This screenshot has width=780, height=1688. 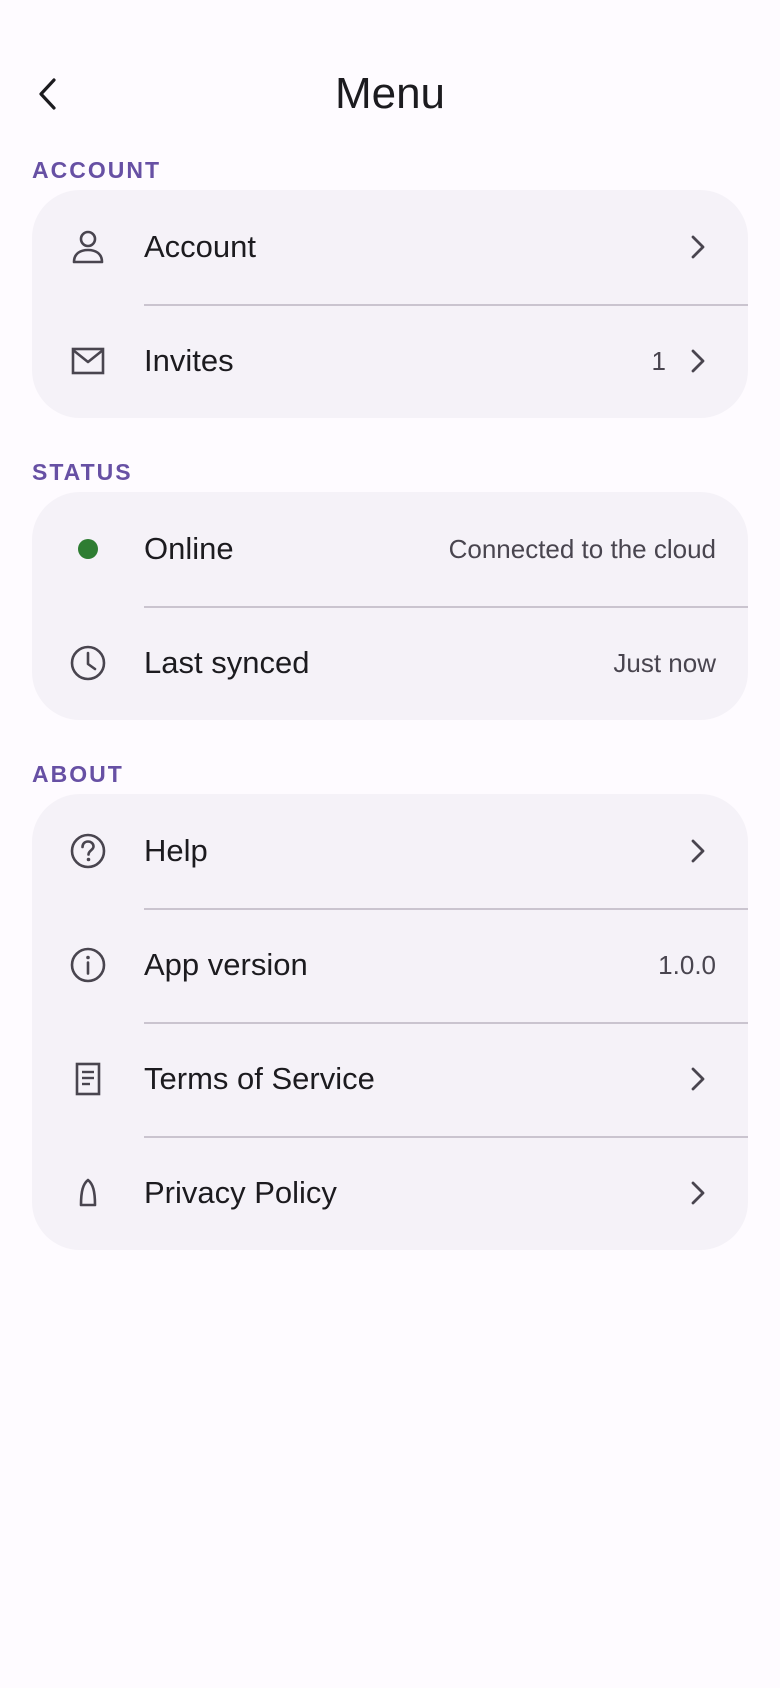 I want to click on app-version-value: 1.0.0, so click(x=687, y=964).